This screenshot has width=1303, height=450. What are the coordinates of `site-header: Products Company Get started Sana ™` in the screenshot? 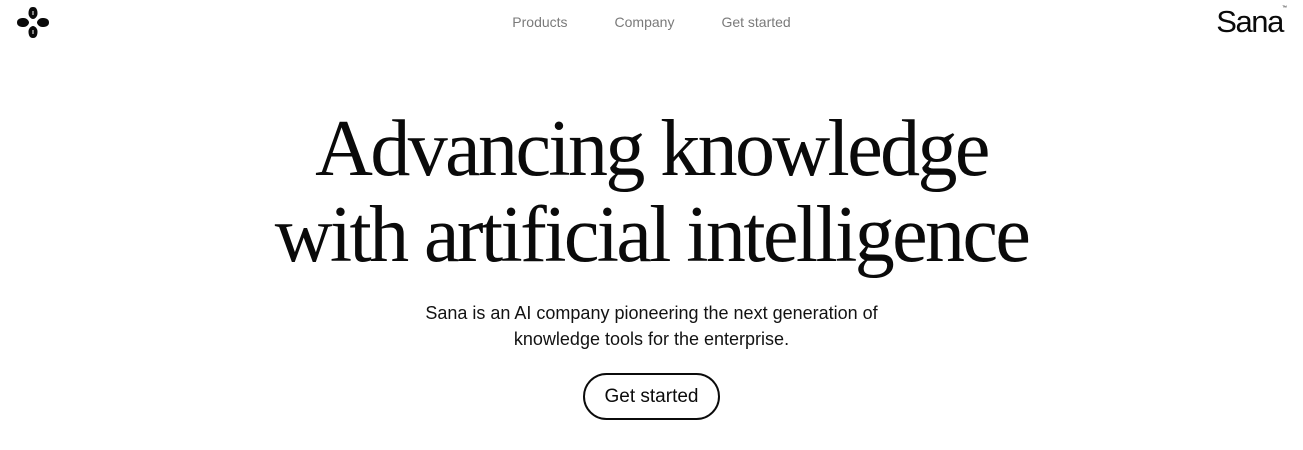 It's located at (651, 23).